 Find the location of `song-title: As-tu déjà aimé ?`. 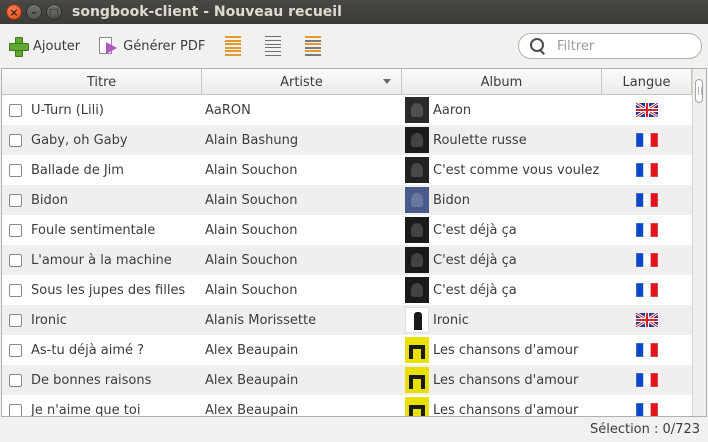

song-title: As-tu déjà aimé ? is located at coordinates (88, 350).